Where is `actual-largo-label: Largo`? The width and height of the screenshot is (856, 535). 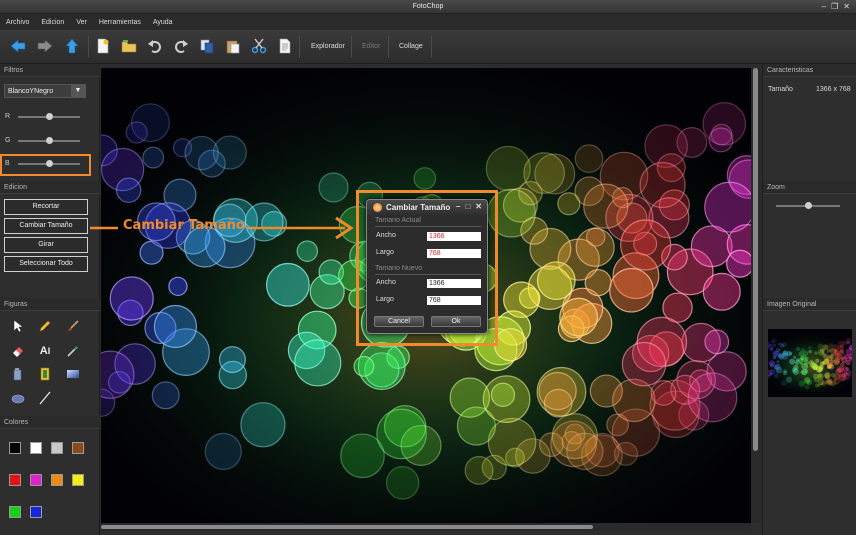 actual-largo-label: Largo is located at coordinates (385, 252).